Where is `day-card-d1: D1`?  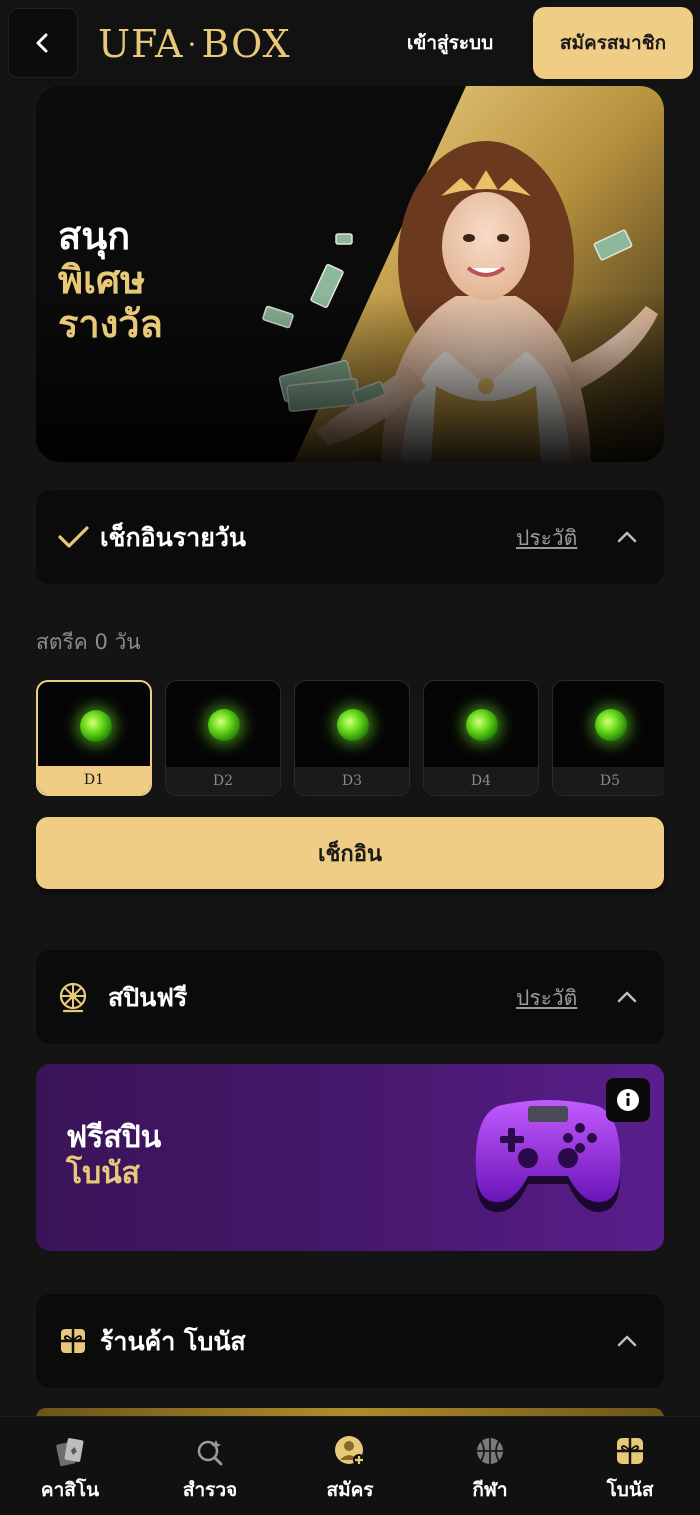 day-card-d1: D1 is located at coordinates (94, 738).